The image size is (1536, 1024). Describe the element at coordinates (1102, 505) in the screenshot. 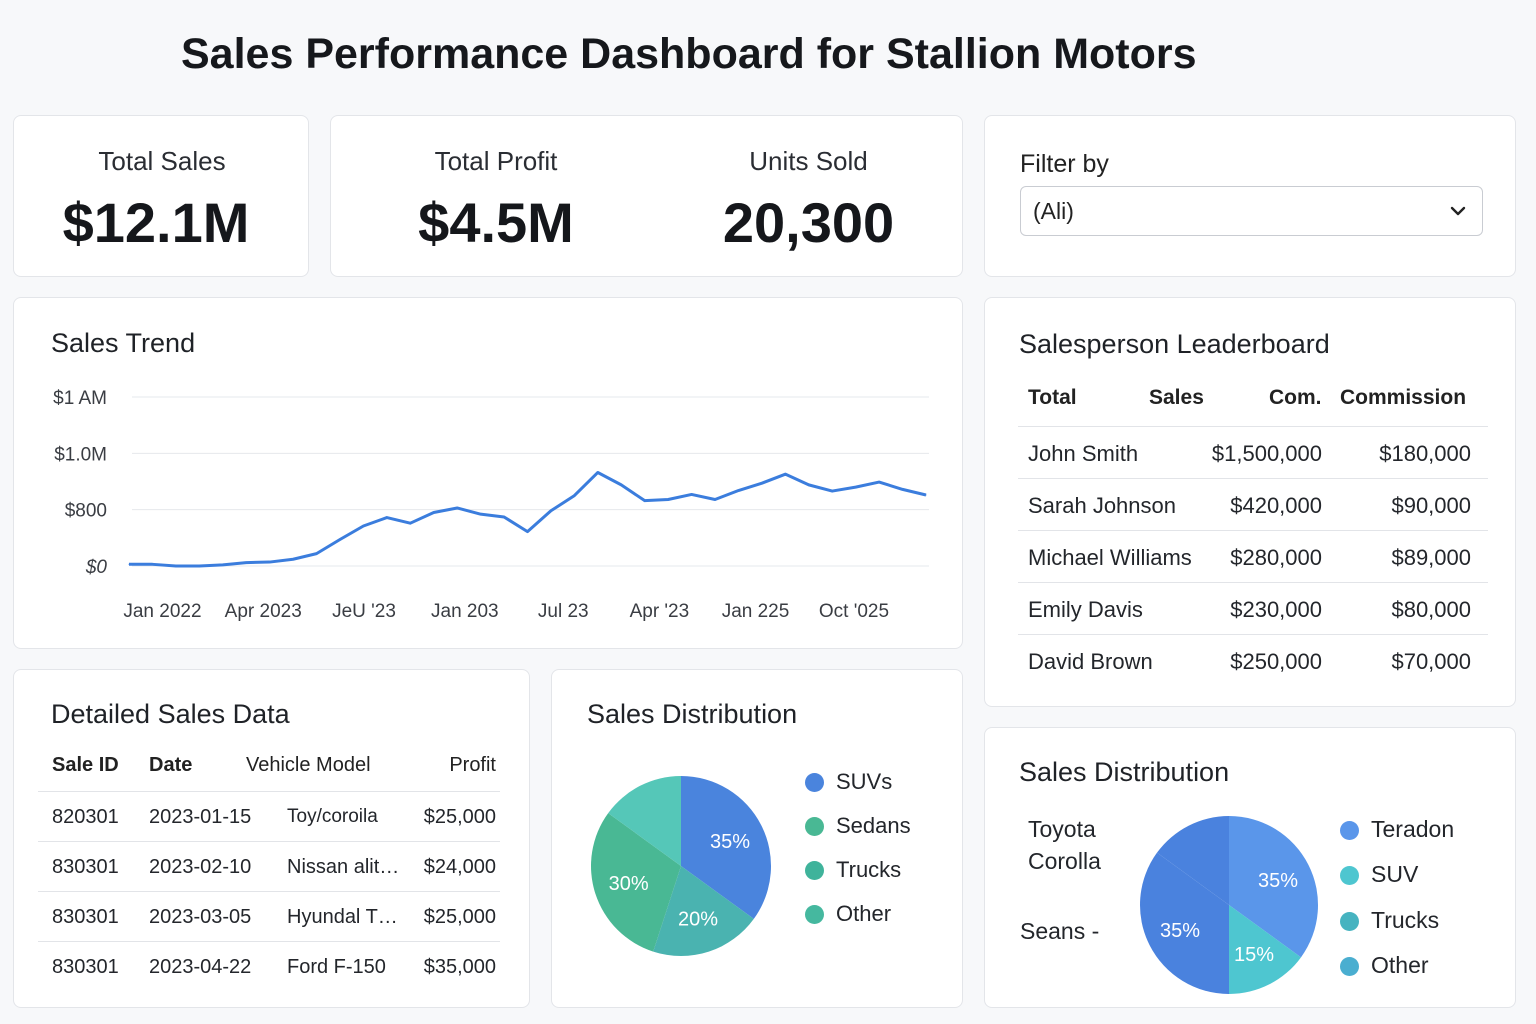

I see `leaderboard-name: Sarah Johnson` at that location.